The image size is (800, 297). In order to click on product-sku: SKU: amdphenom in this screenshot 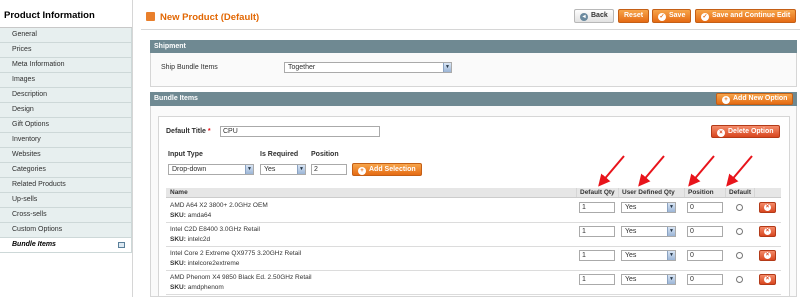, I will do `click(197, 287)`.